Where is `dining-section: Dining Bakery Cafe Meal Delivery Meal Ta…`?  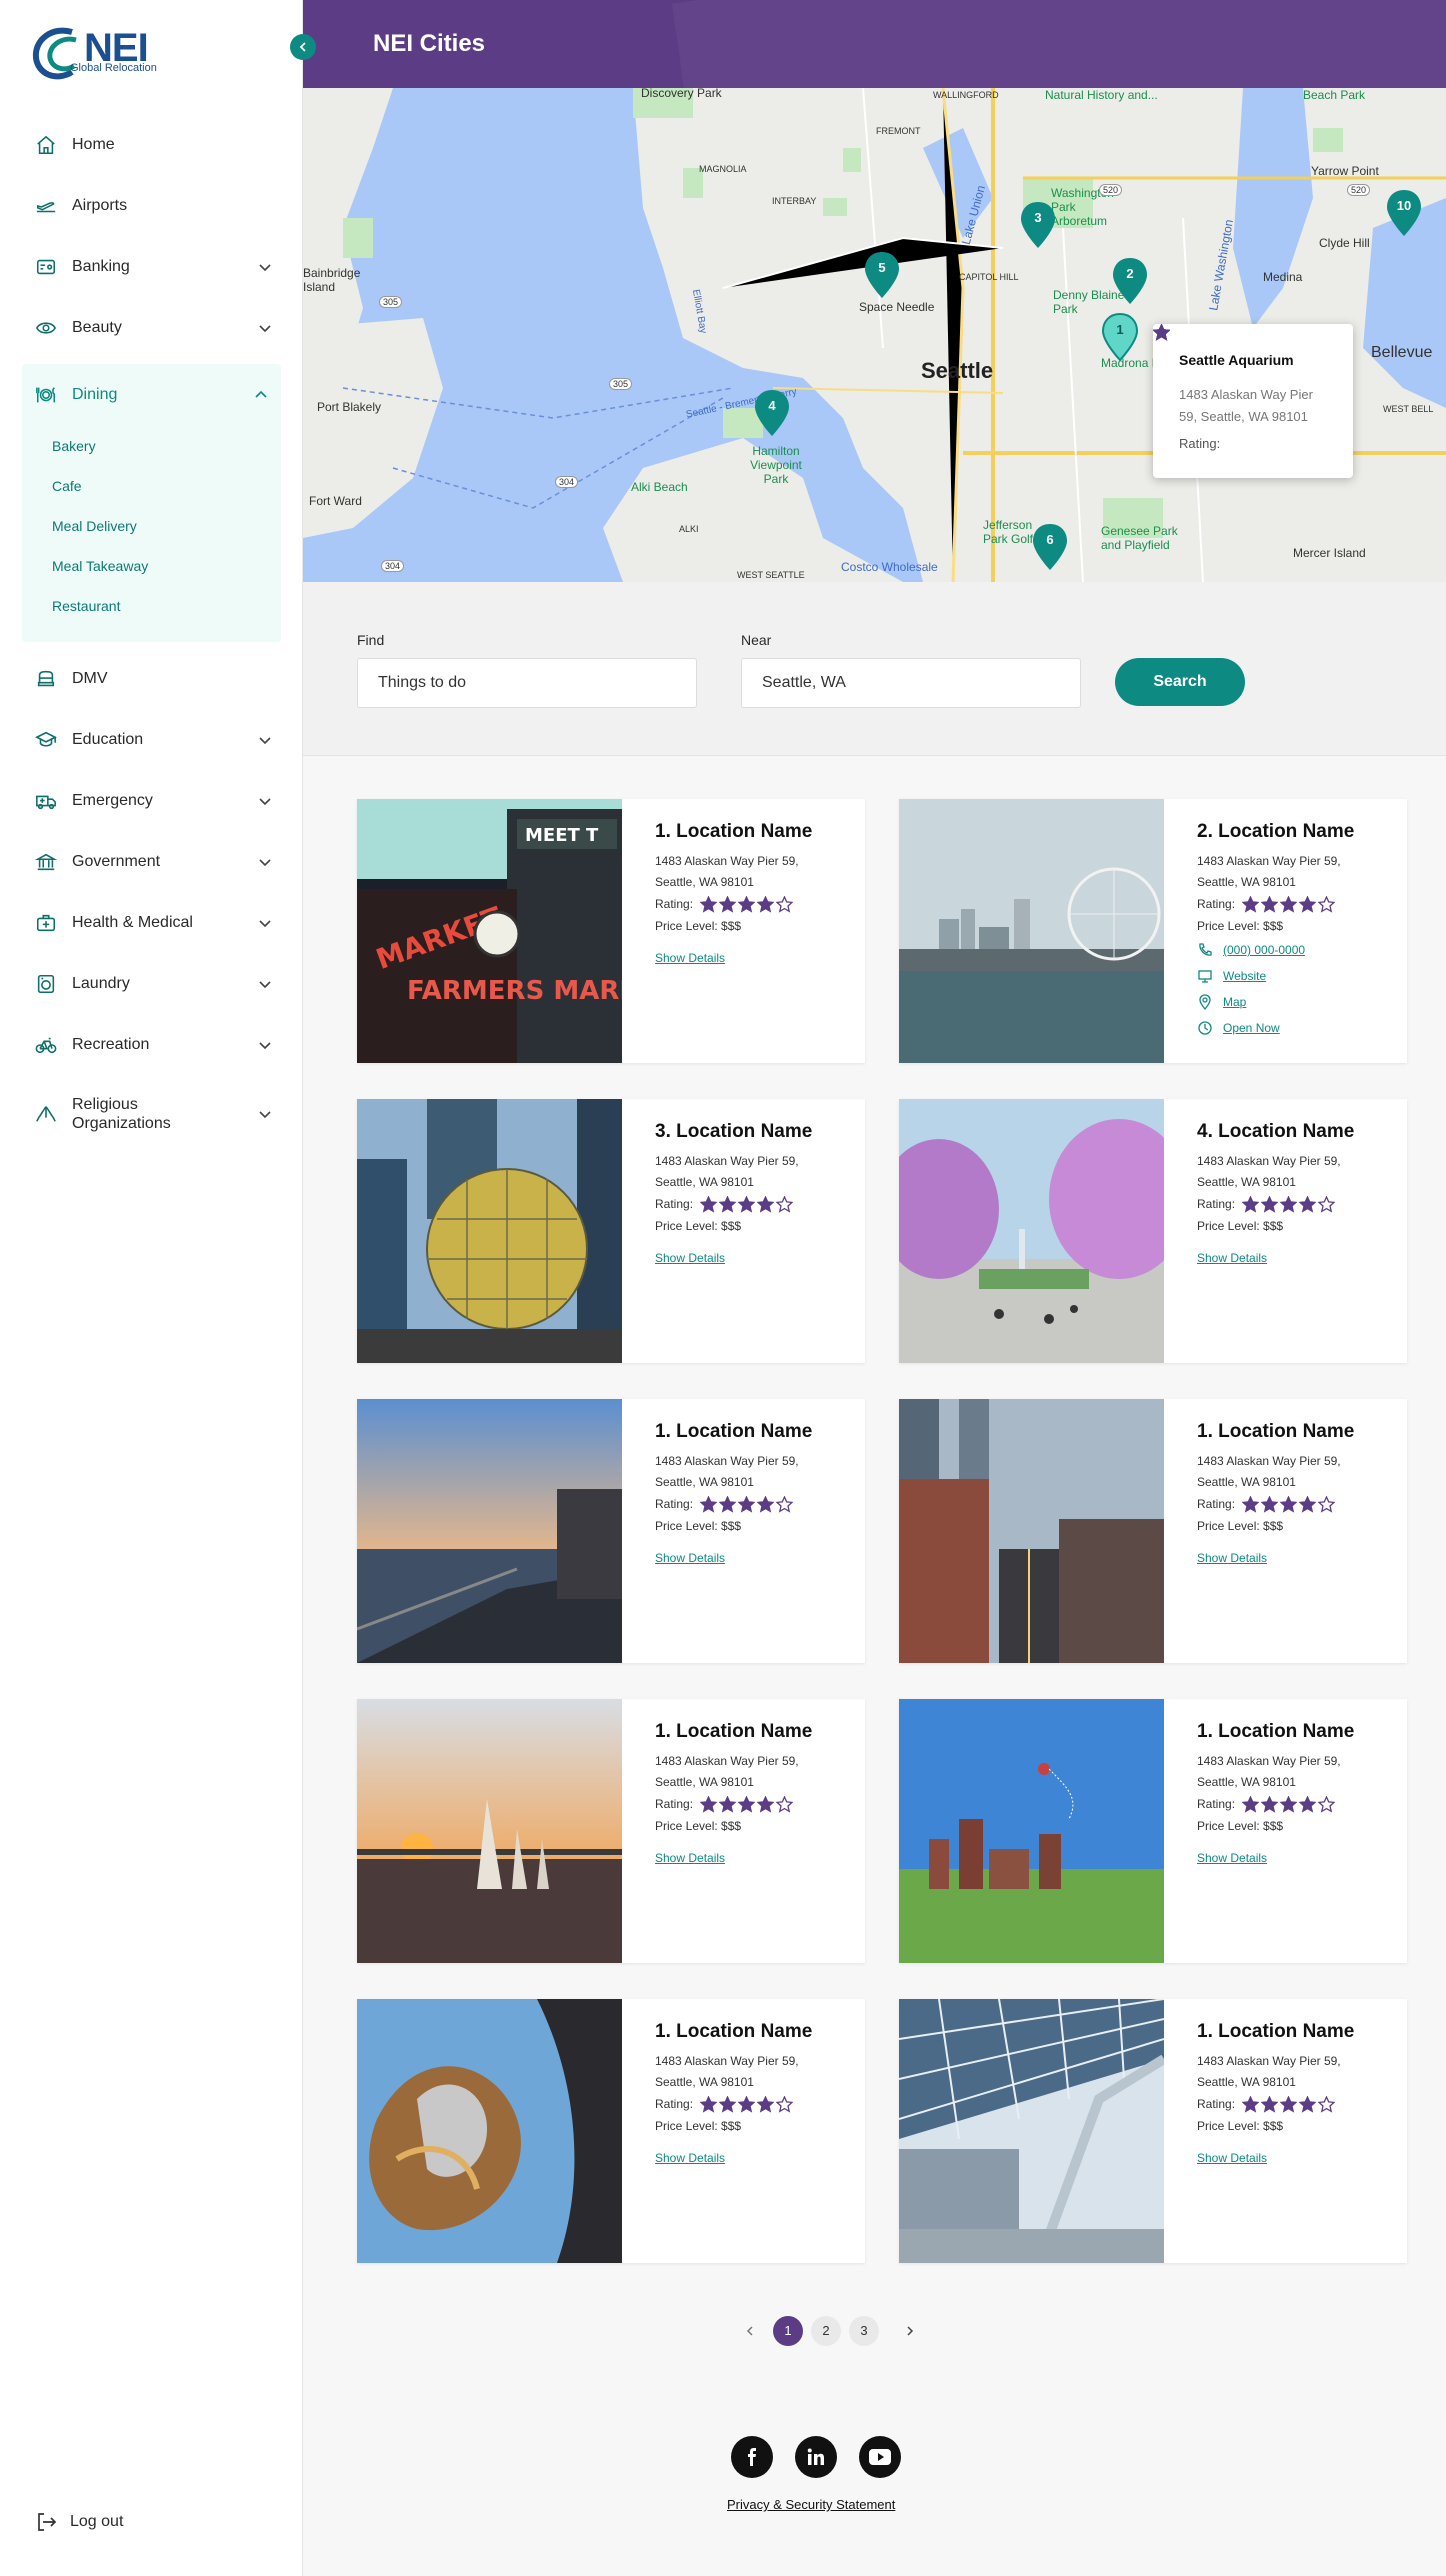 dining-section: Dining Bakery Cafe Meal Delivery Meal Ta… is located at coordinates (151, 503).